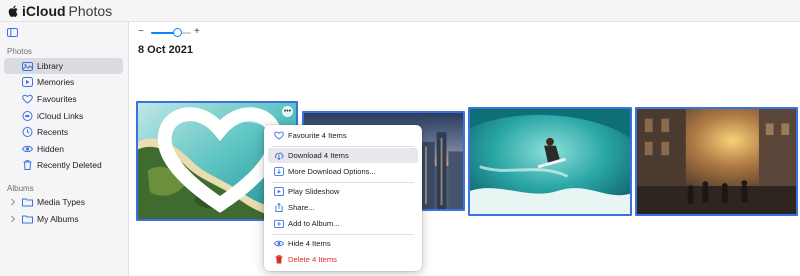 The image size is (800, 276). Describe the element at coordinates (279, 223) in the screenshot. I see `add-album-icon` at that location.